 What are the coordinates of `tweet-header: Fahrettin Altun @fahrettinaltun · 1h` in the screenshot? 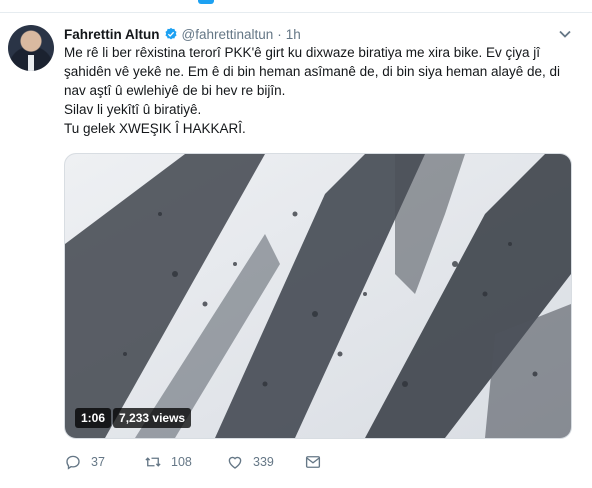 It's located at (182, 34).